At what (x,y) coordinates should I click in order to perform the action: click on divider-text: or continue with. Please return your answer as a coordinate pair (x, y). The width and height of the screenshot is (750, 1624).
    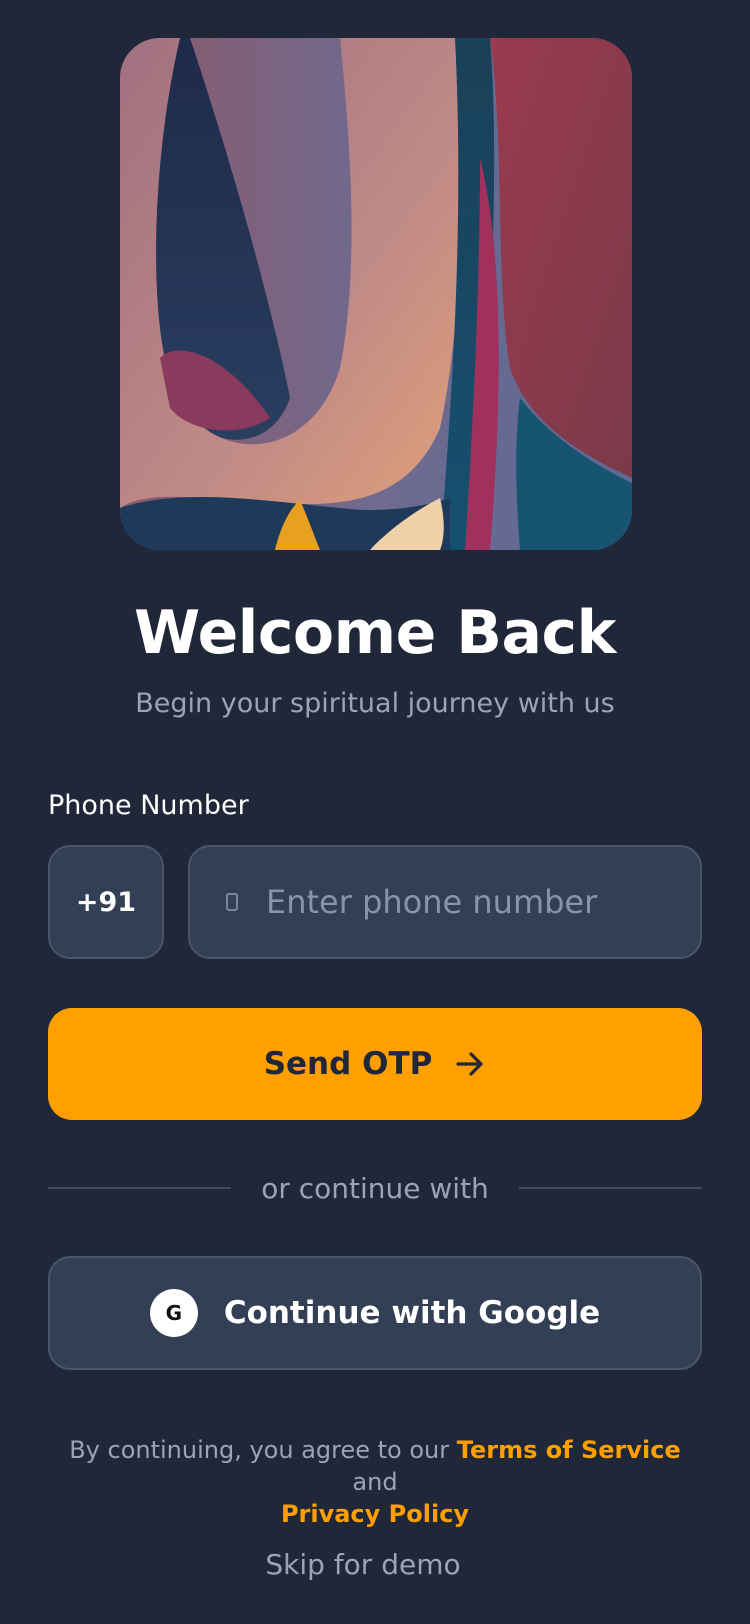
    Looking at the image, I should click on (375, 1188).